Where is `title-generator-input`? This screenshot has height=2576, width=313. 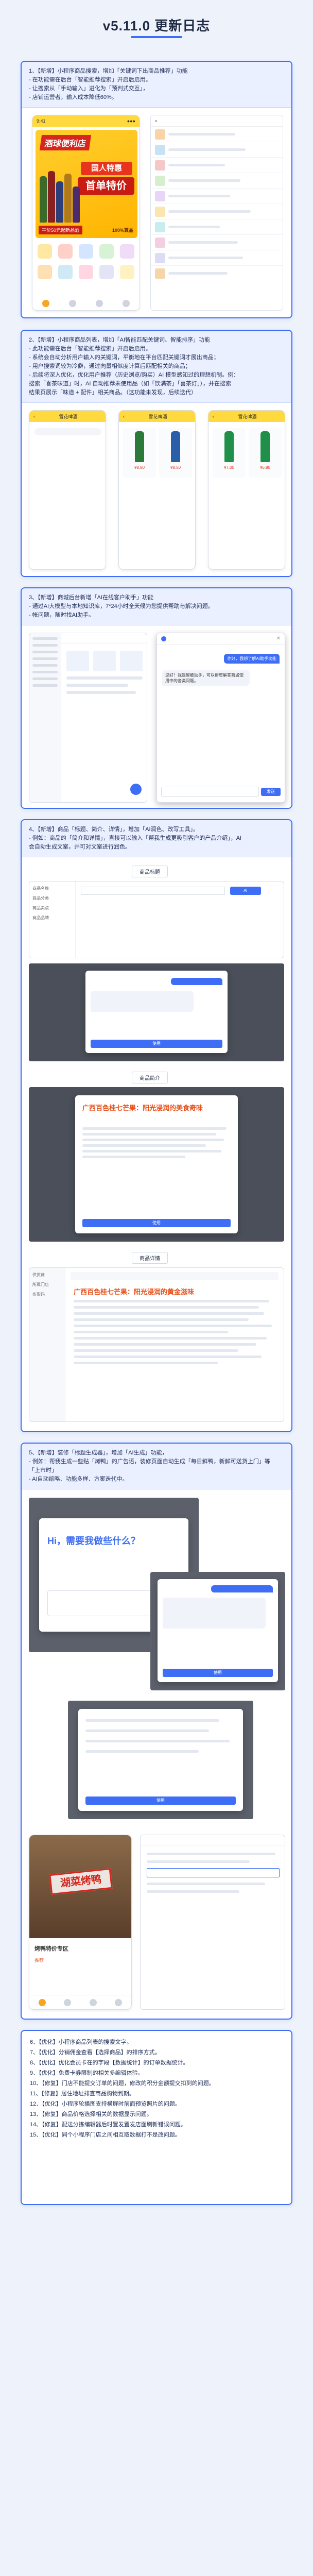
title-generator-input is located at coordinates (213, 1872).